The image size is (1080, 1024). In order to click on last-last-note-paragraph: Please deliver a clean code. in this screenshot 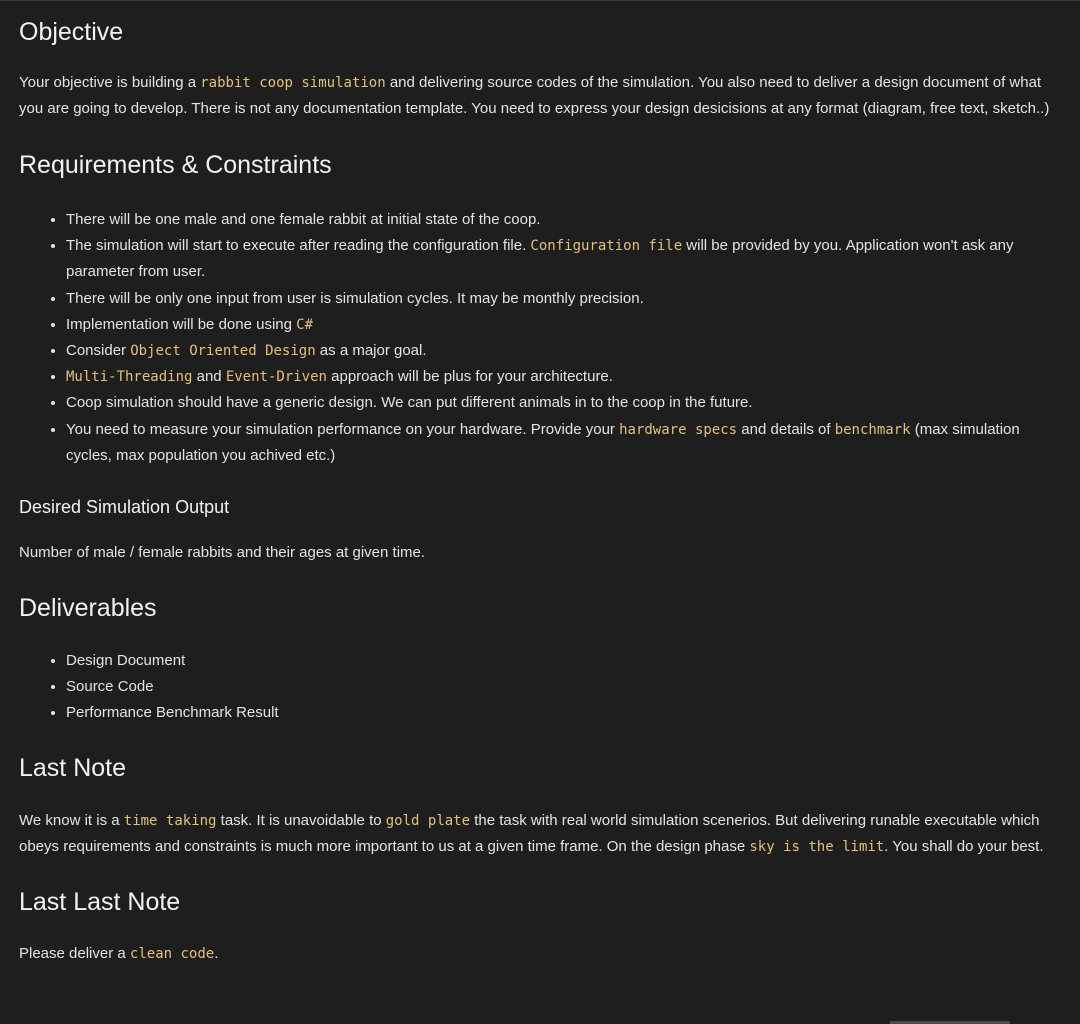, I will do `click(119, 953)`.